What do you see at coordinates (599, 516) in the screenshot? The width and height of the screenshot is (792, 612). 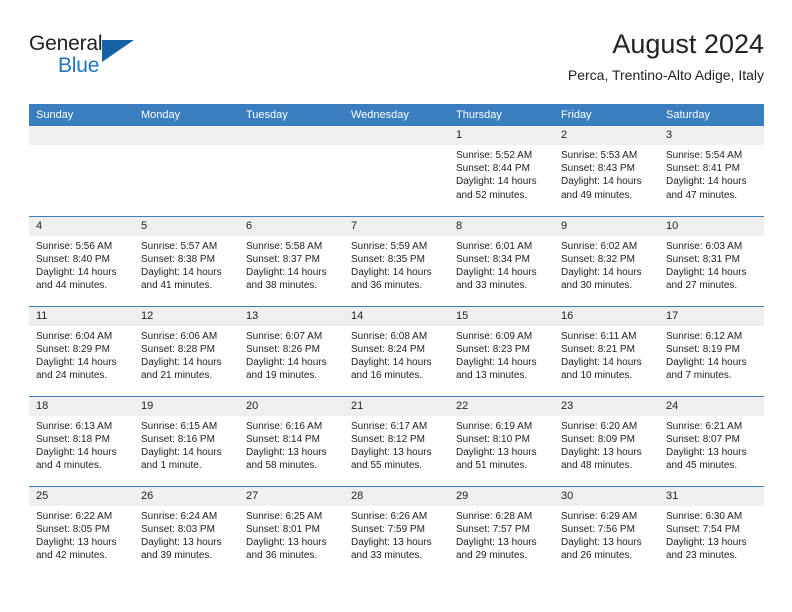 I see `sunrise-text: Sunrise: 6:29 AM` at bounding box center [599, 516].